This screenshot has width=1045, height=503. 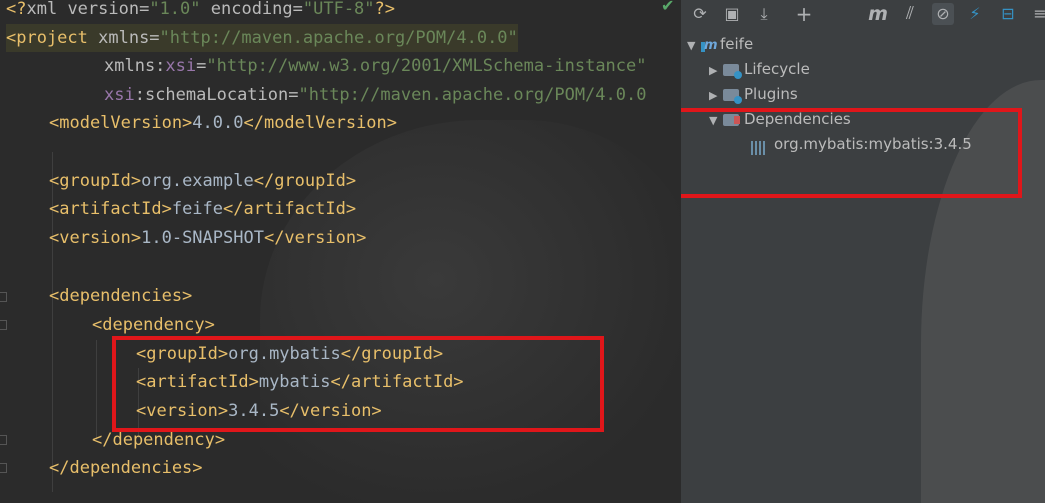 I want to click on code-line-11: <dependencies>, so click(x=120, y=296).